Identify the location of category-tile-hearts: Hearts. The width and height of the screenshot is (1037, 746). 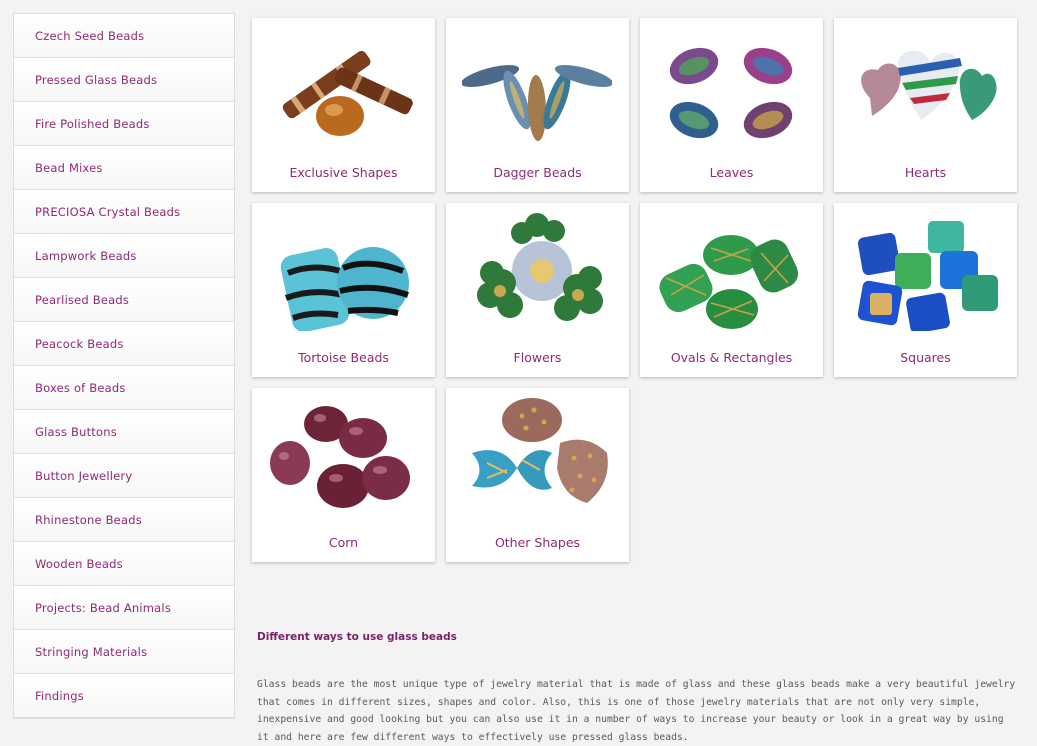
(925, 105).